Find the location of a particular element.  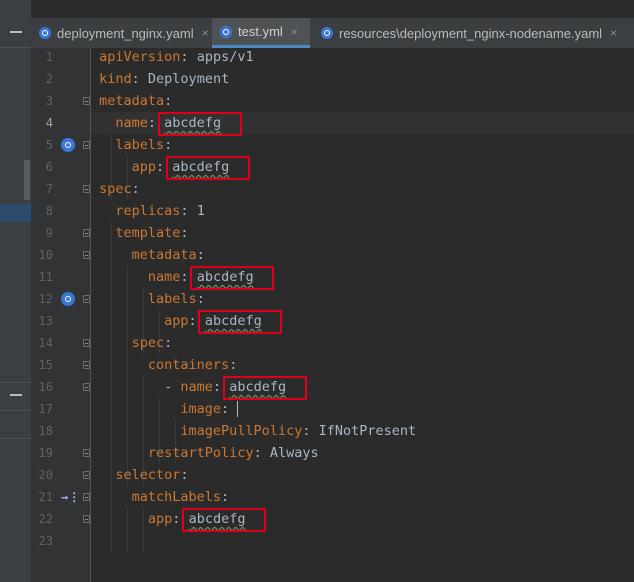

yaml-value: 1 is located at coordinates (200, 211).